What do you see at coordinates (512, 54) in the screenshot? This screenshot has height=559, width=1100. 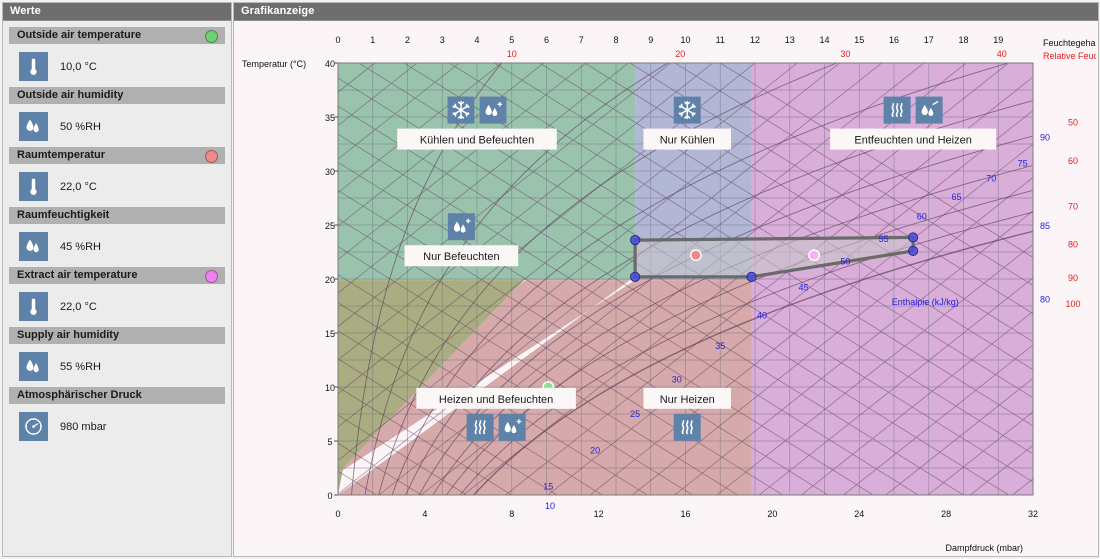 I see `x-tick-top-red: 10` at bounding box center [512, 54].